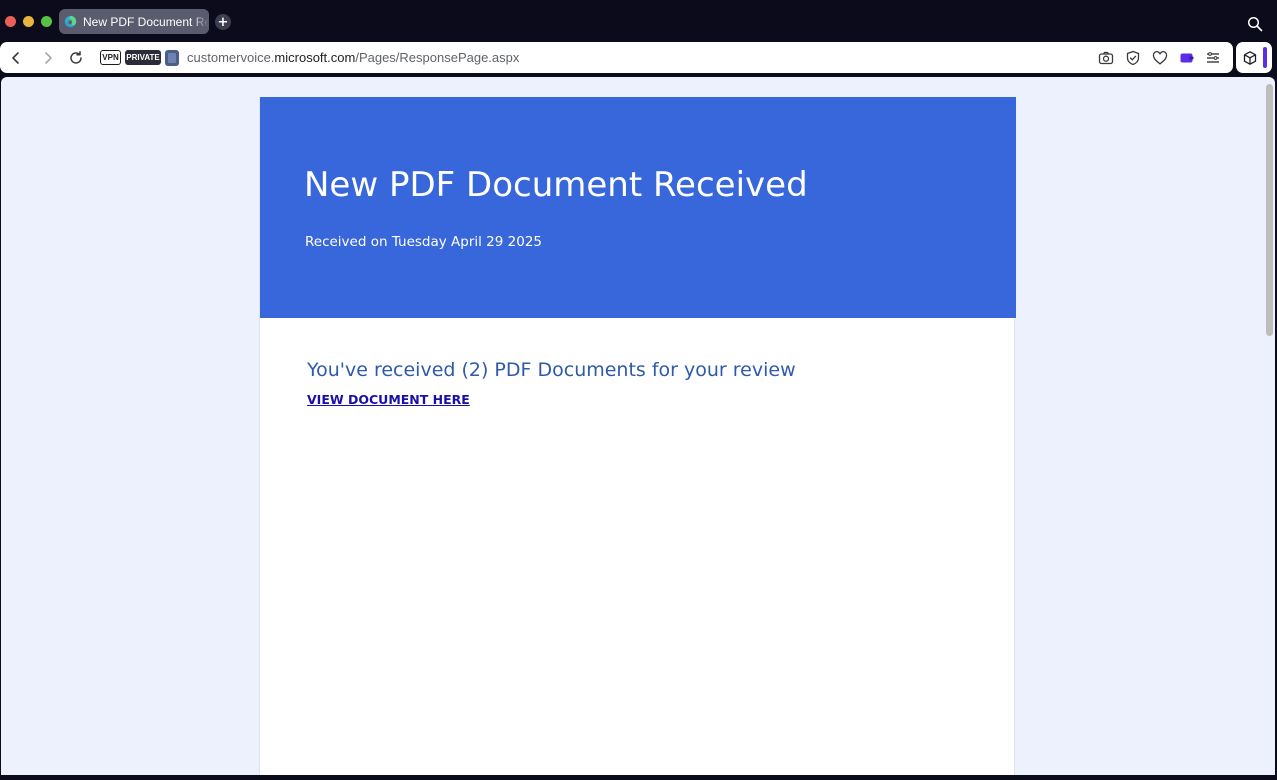 The width and height of the screenshot is (1277, 780). I want to click on plus-icon: +, so click(223, 22).